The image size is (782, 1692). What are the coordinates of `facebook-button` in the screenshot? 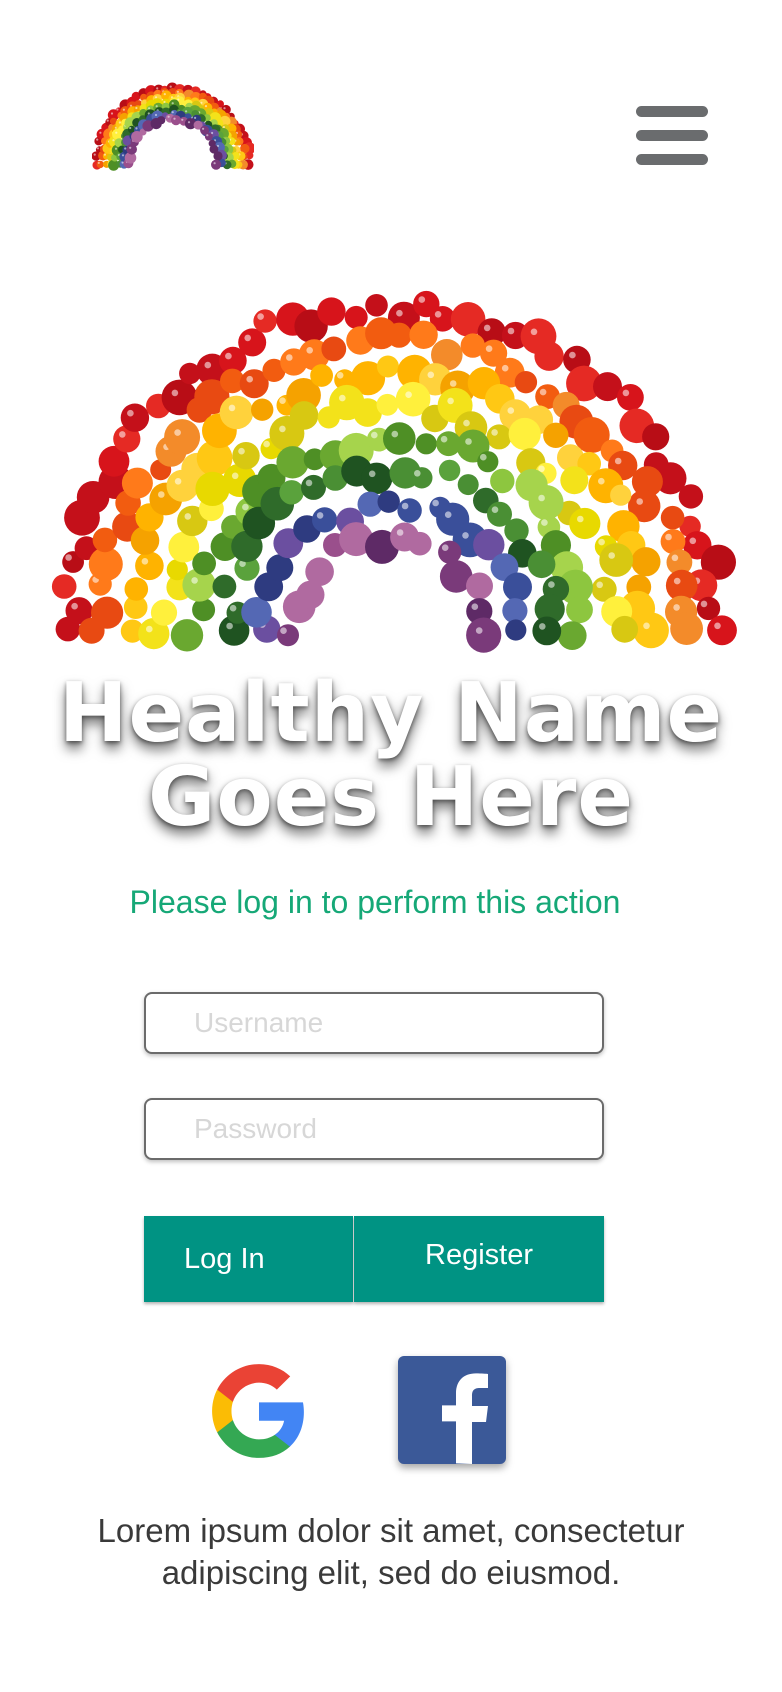 It's located at (452, 1410).